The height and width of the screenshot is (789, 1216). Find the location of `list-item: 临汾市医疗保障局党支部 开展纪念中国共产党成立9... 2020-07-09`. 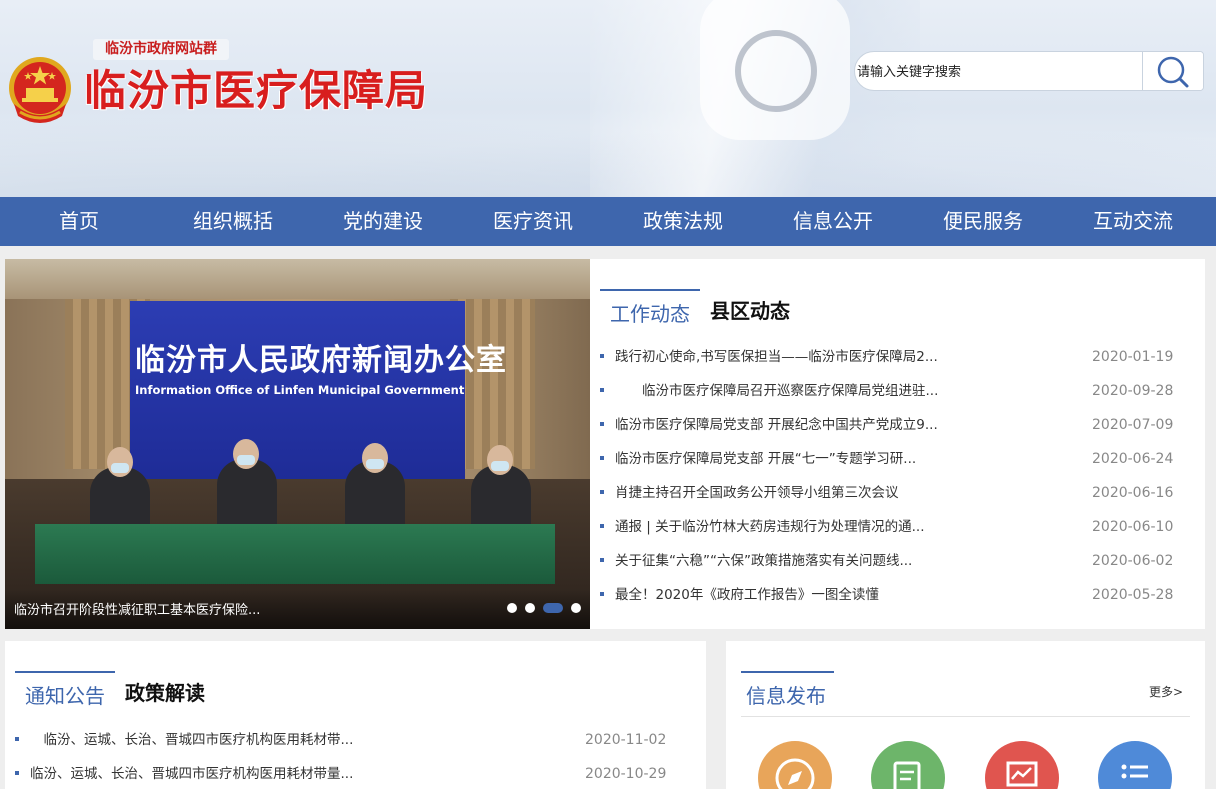

list-item: 临汾市医疗保障局党支部 开展纪念中国共产党成立9... 2020-07-09 is located at coordinates (895, 428).